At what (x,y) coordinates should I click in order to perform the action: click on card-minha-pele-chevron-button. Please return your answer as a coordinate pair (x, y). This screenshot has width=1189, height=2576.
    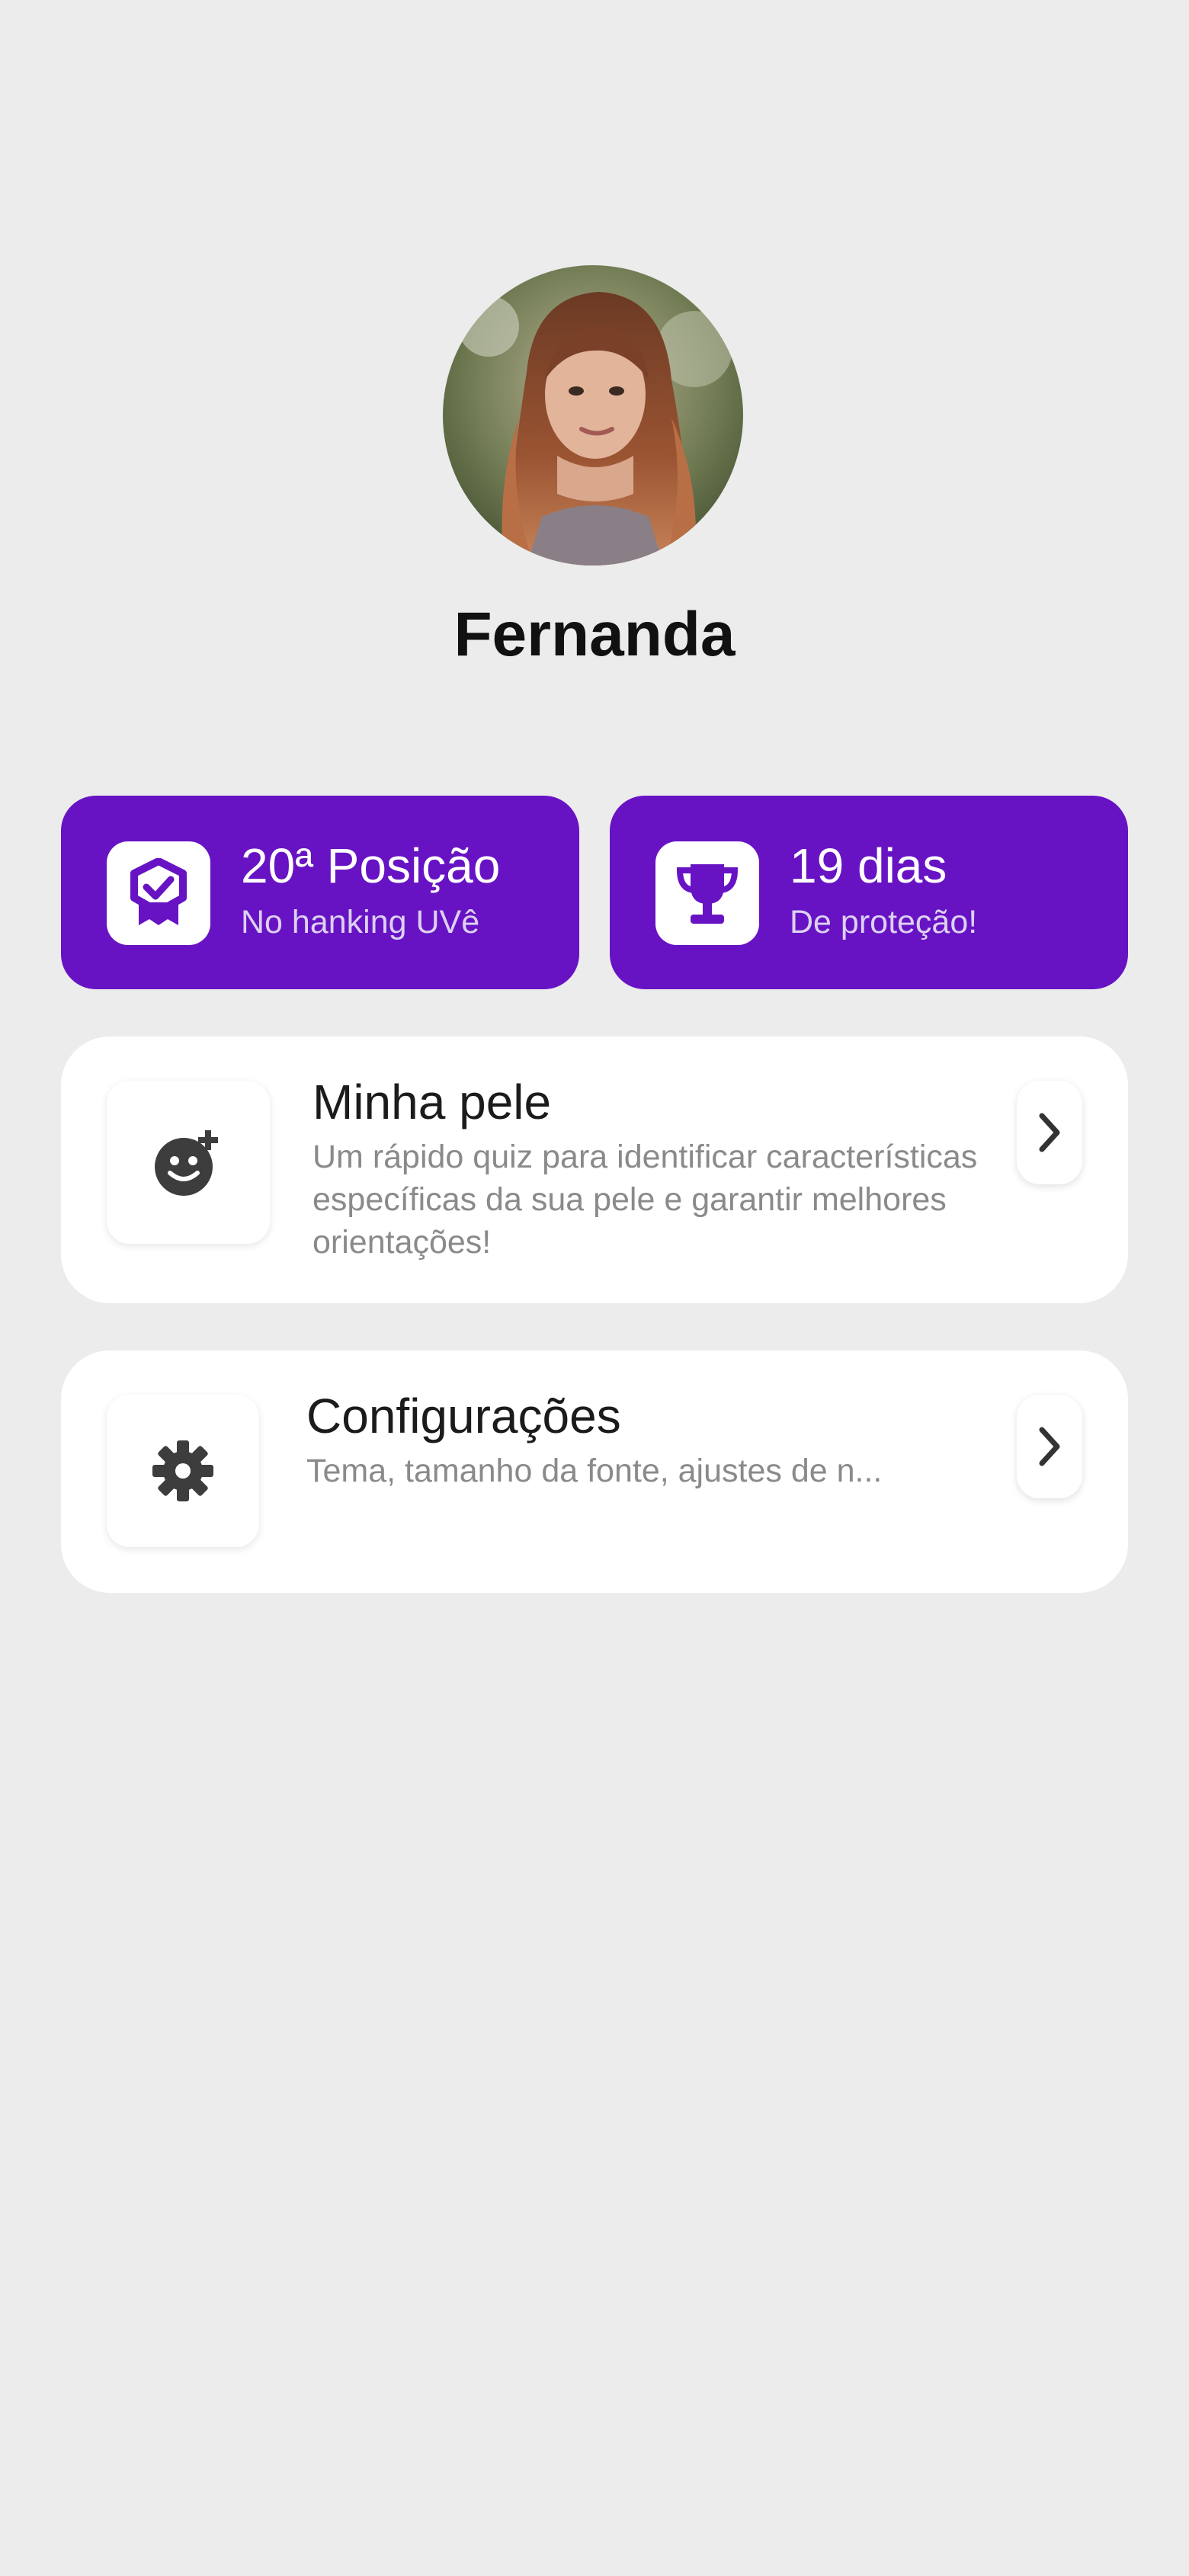
    Looking at the image, I should click on (1049, 1132).